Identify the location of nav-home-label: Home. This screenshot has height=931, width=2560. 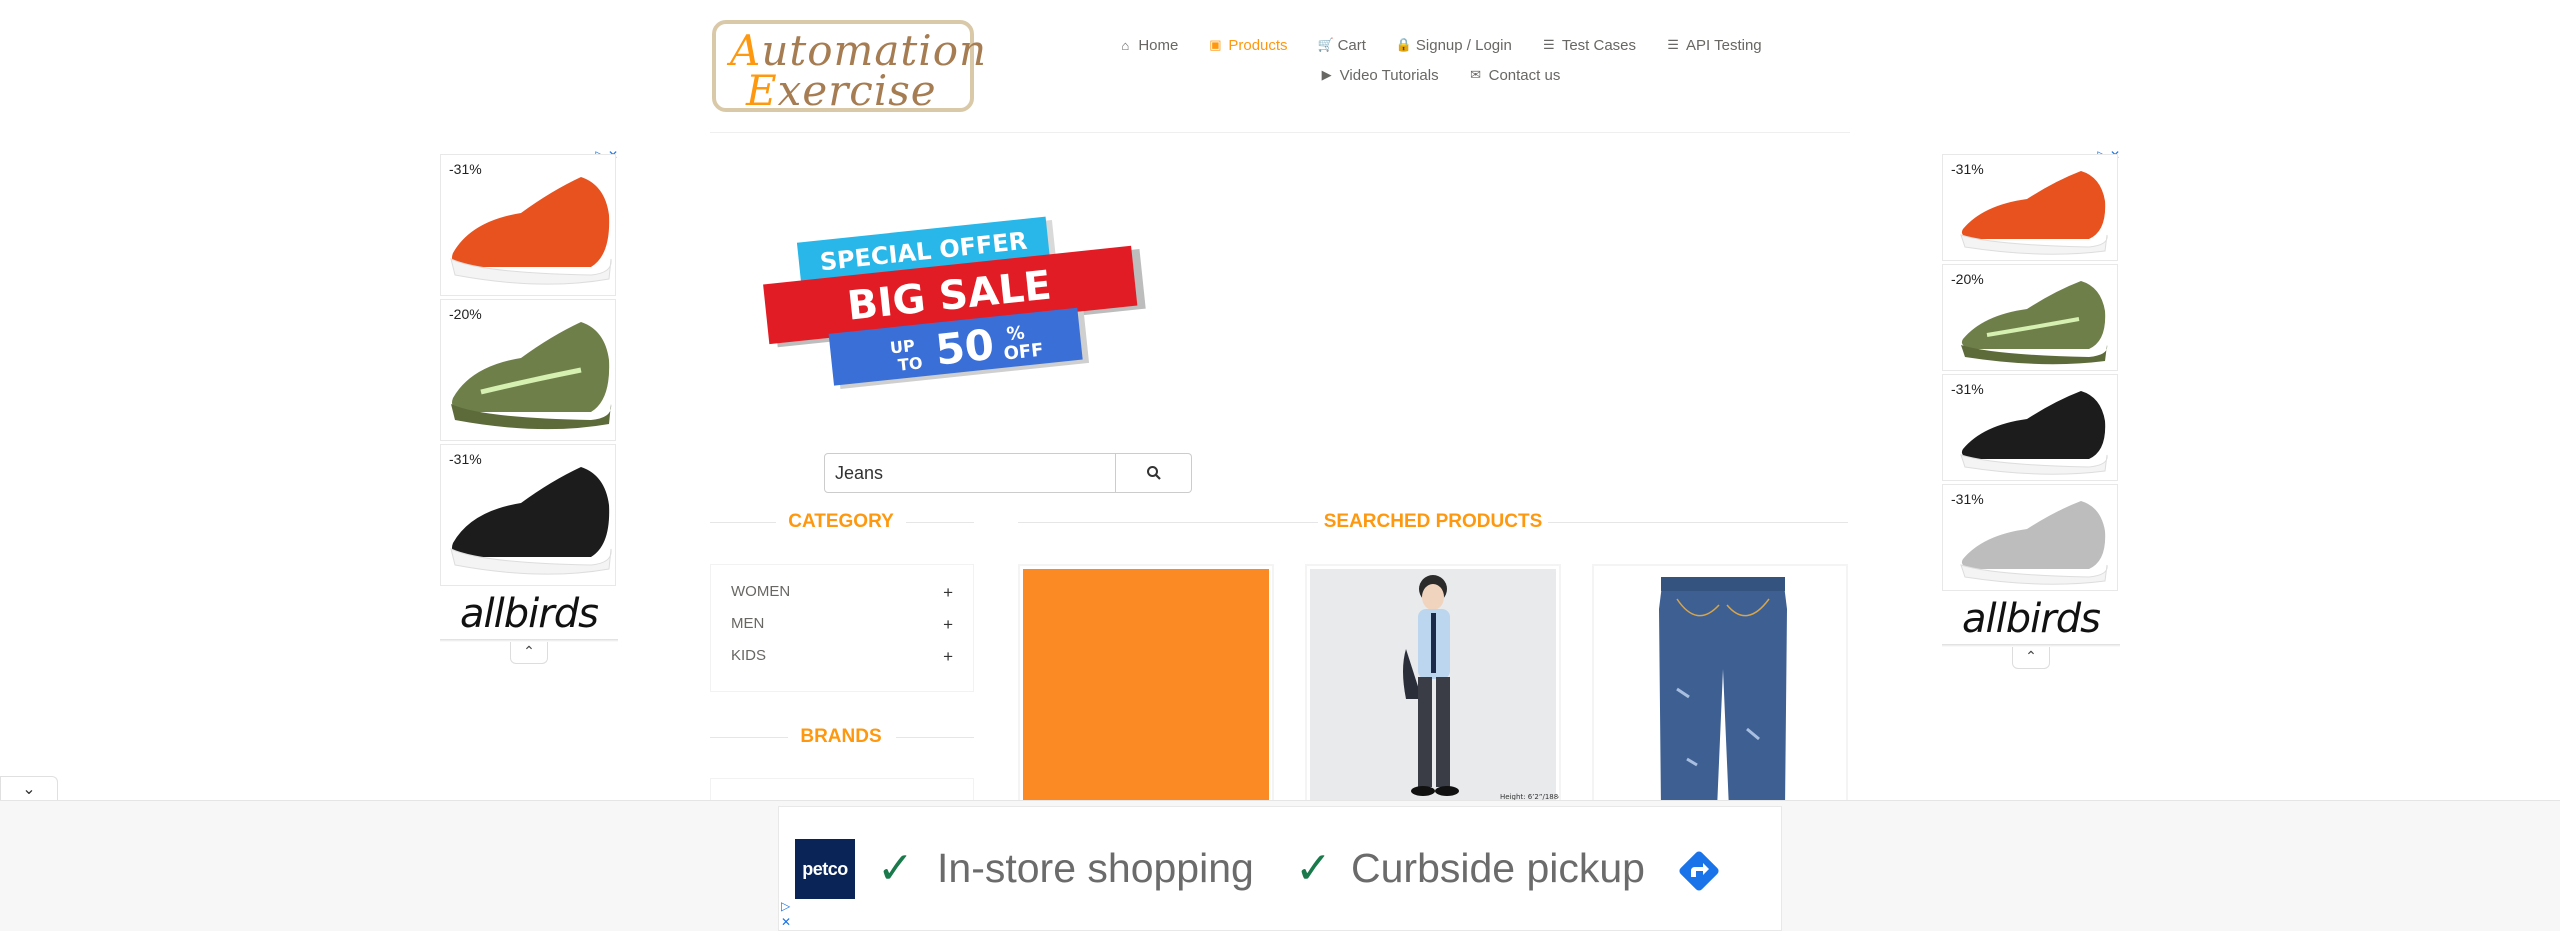
(1158, 45).